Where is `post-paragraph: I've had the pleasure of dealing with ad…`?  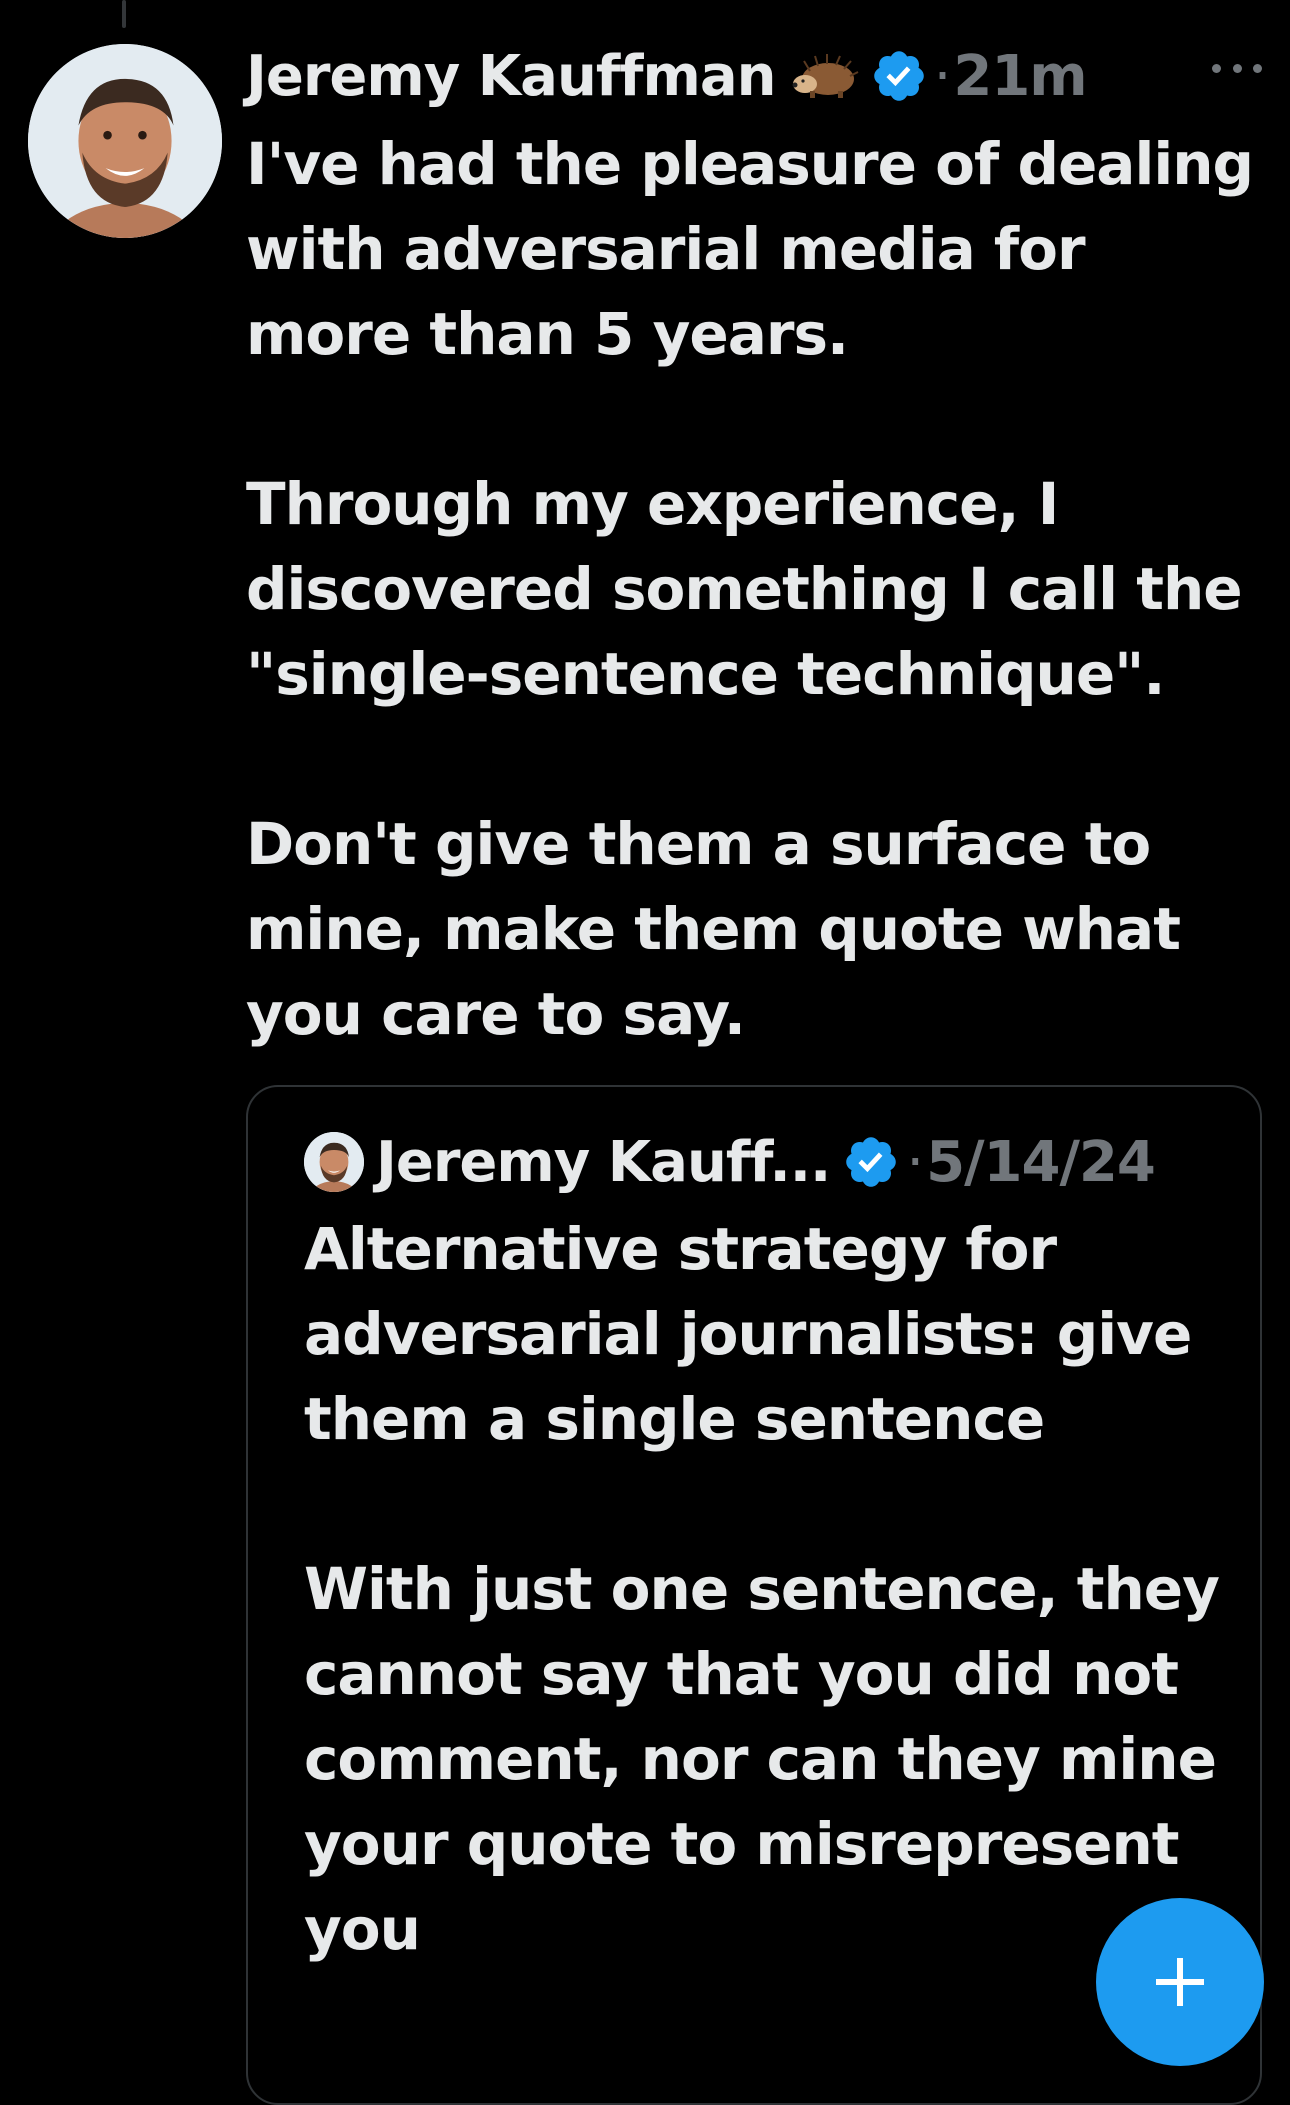
post-paragraph: I've had the pleasure of dealing with ad… is located at coordinates (750, 249).